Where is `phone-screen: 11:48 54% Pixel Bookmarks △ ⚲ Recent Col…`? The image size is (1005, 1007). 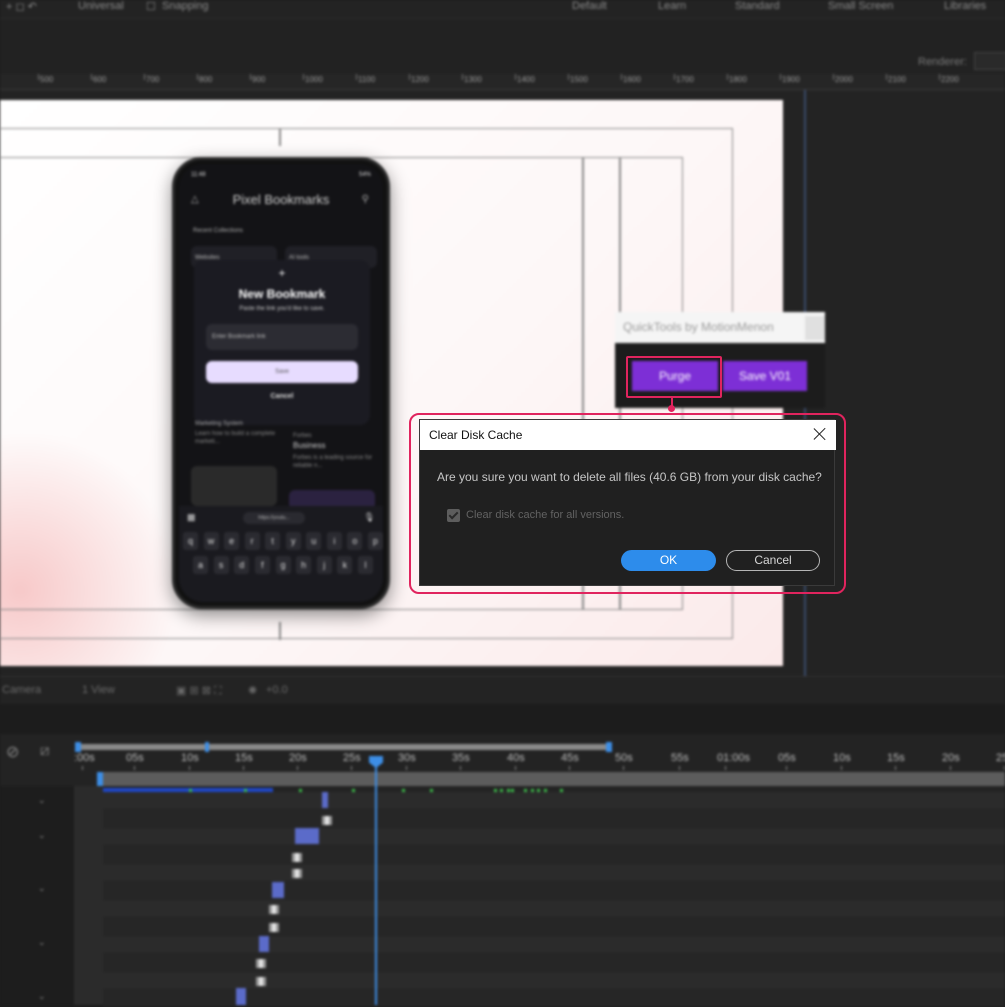
phone-screen: 11:48 54% Pixel Bookmarks △ ⚲ Recent Col… is located at coordinates (281, 383).